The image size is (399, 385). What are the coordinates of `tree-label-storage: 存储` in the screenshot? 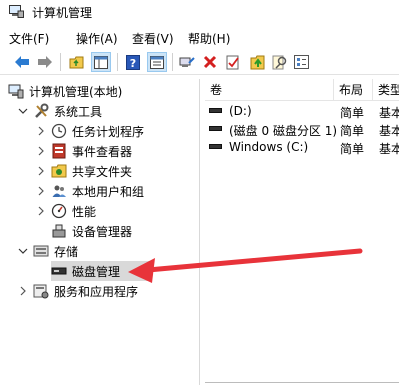 It's located at (66, 251).